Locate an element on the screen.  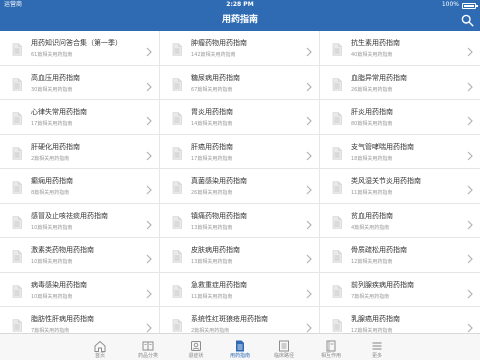
status-right: 100% is located at coordinates (459, 5).